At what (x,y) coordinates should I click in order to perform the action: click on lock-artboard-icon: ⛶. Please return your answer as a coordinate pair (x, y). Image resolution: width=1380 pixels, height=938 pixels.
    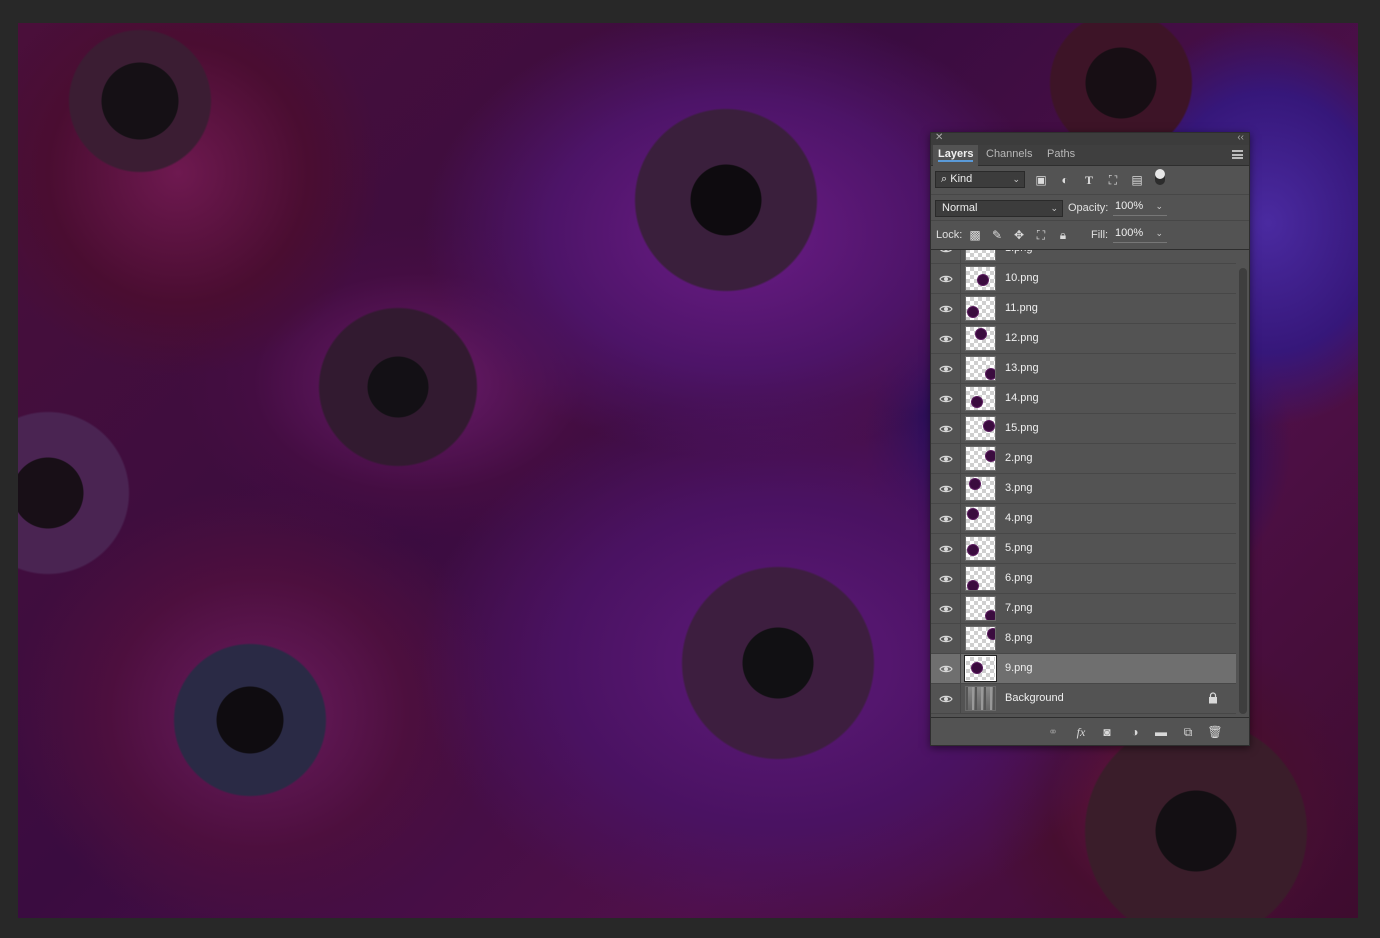
    Looking at the image, I should click on (1041, 235).